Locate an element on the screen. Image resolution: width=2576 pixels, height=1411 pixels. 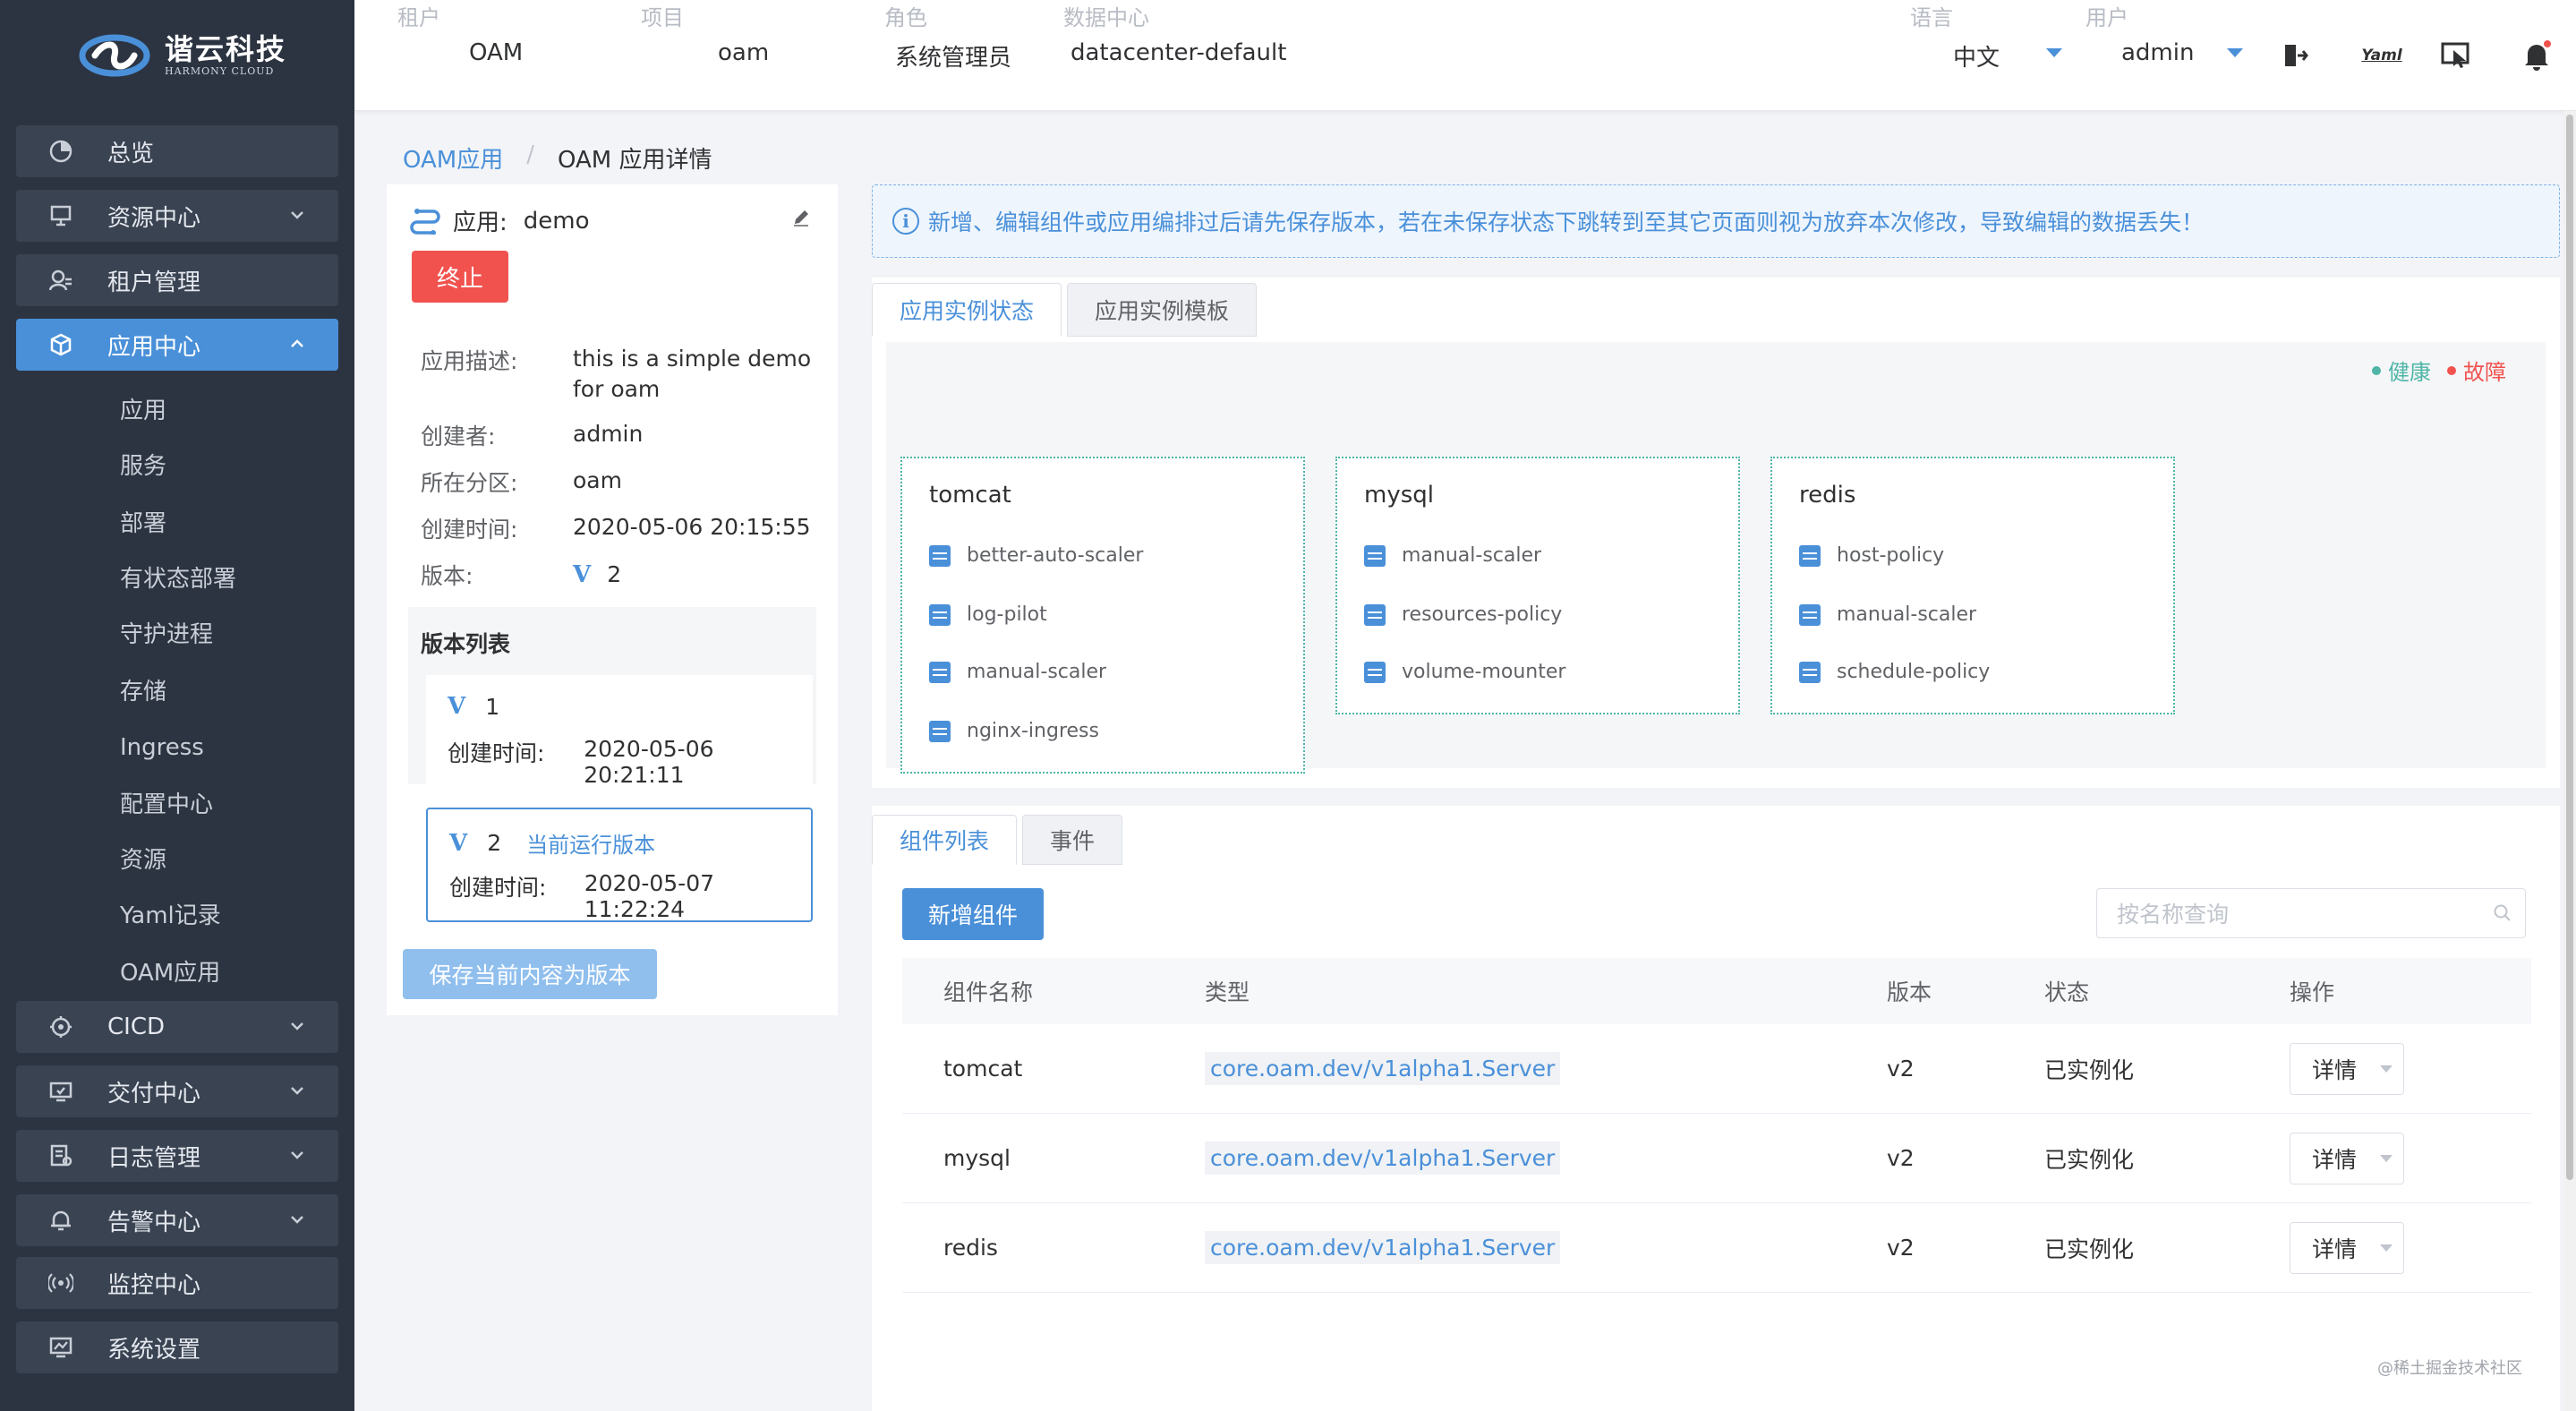
breadcrumb-current: OAM 应用详情 is located at coordinates (635, 160).